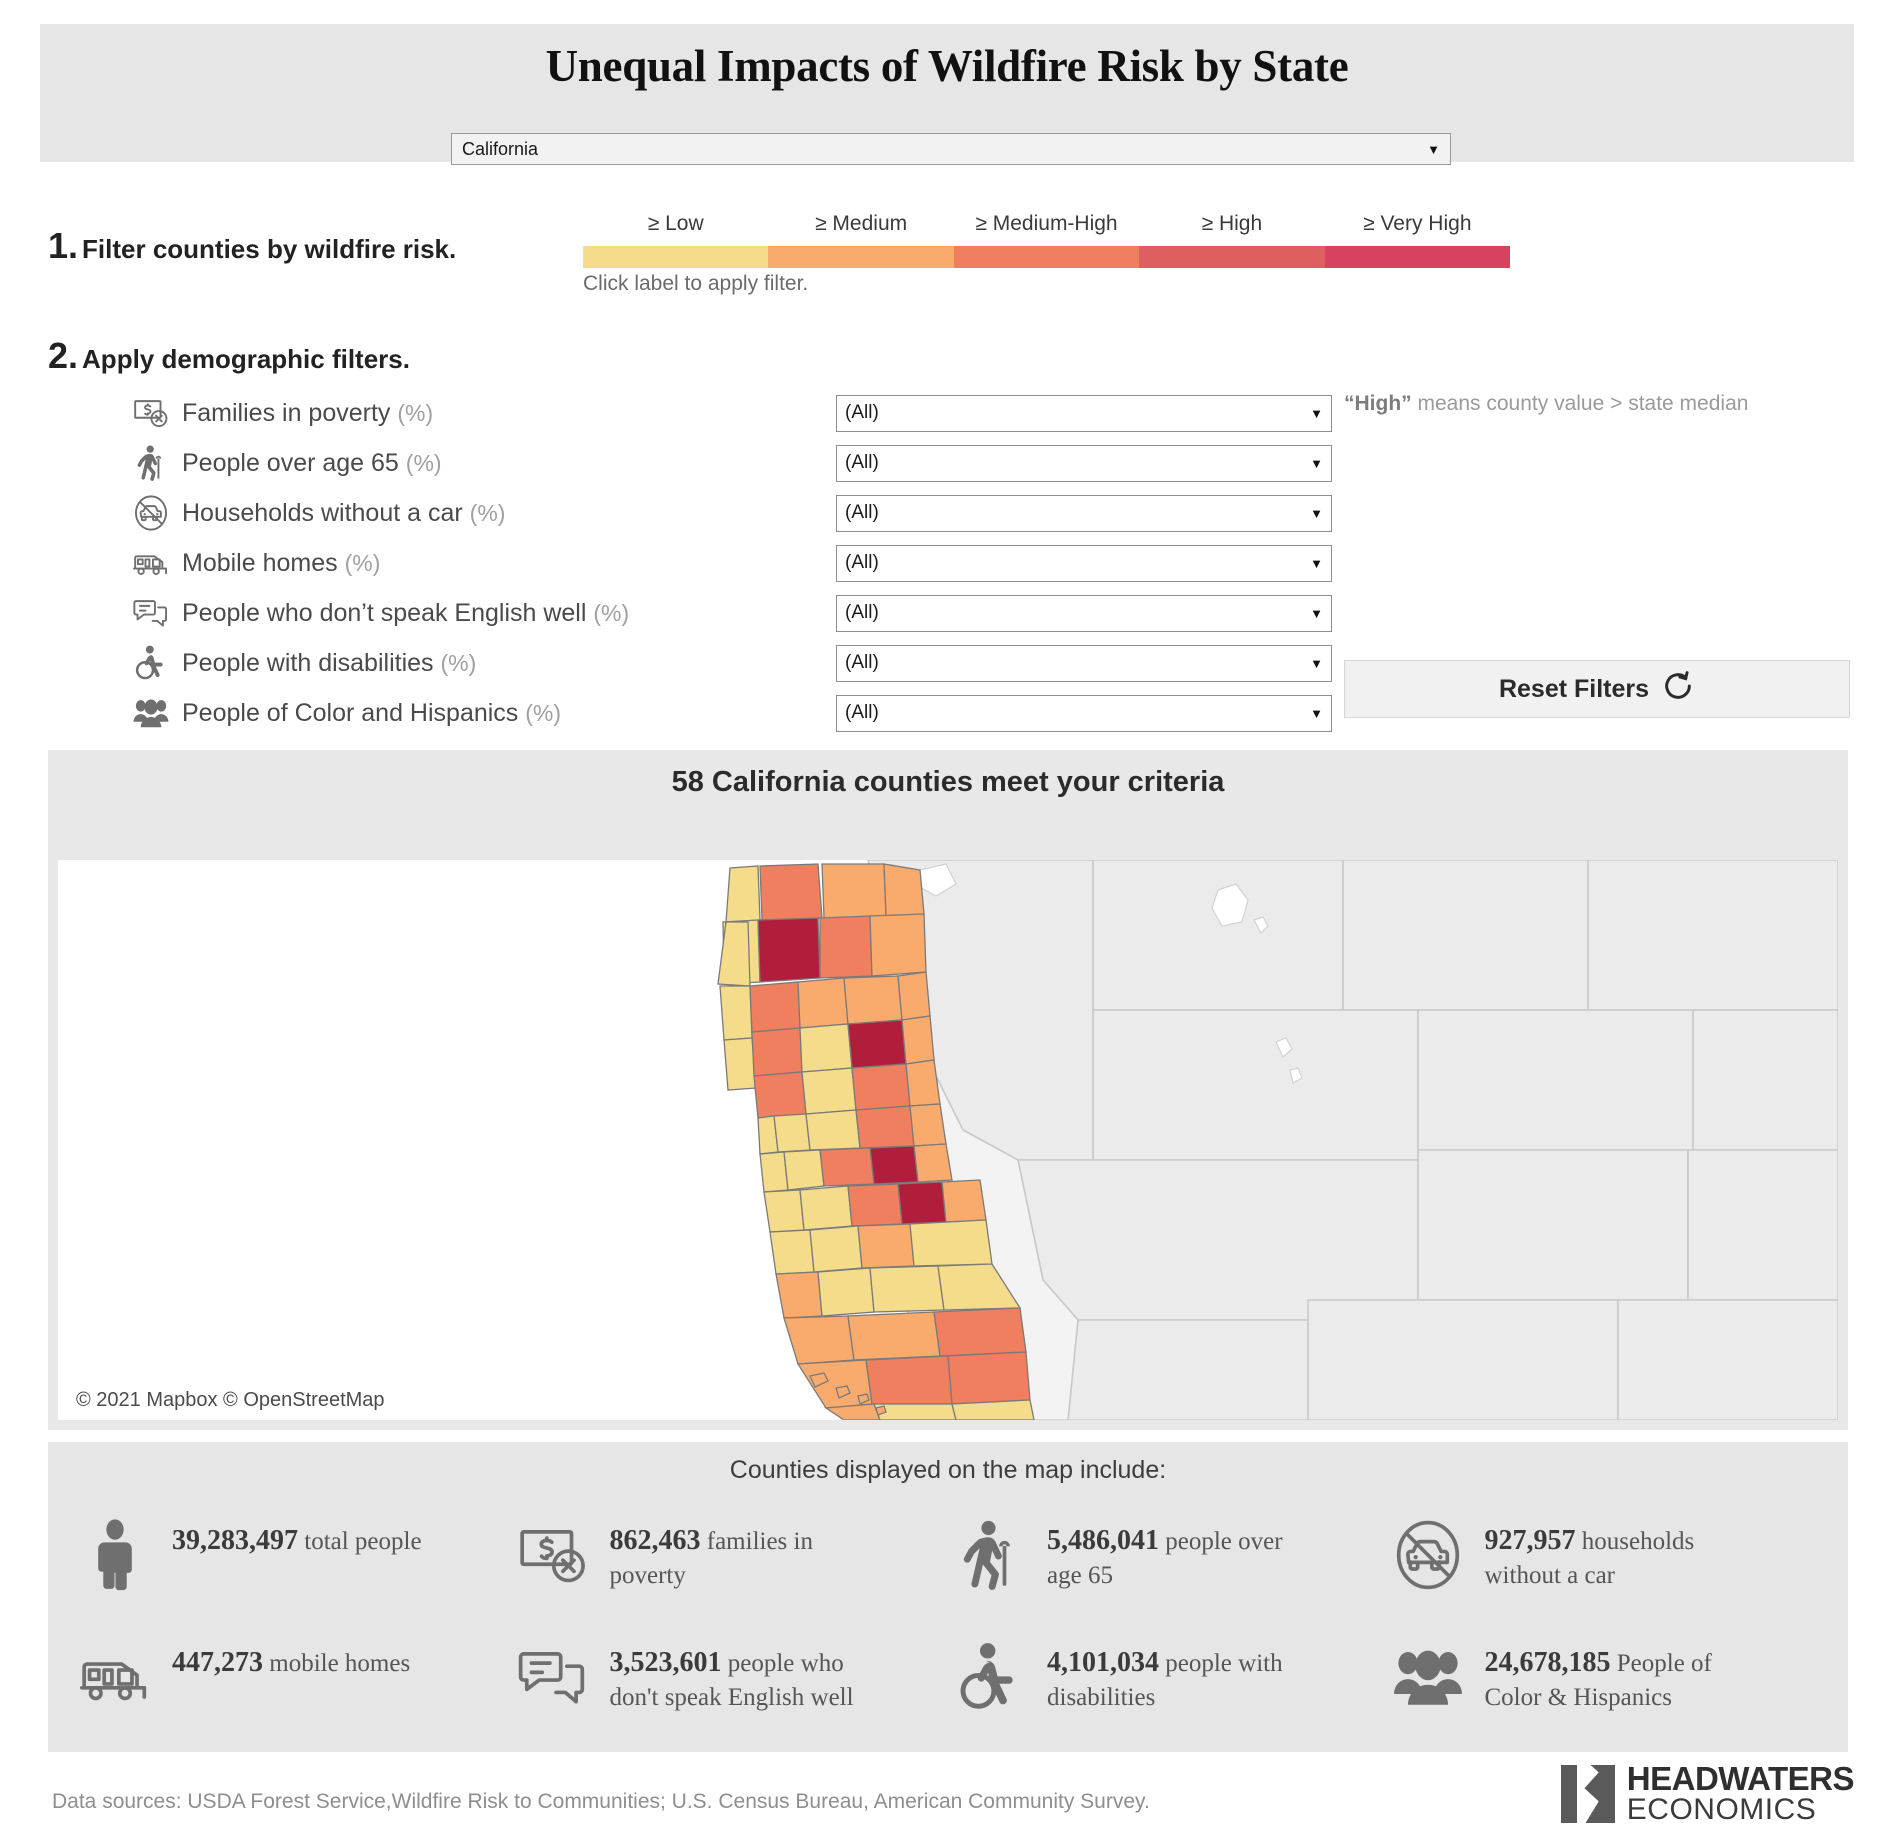  I want to click on filter-select-row-6: (All) ▼, so click(1084, 713).